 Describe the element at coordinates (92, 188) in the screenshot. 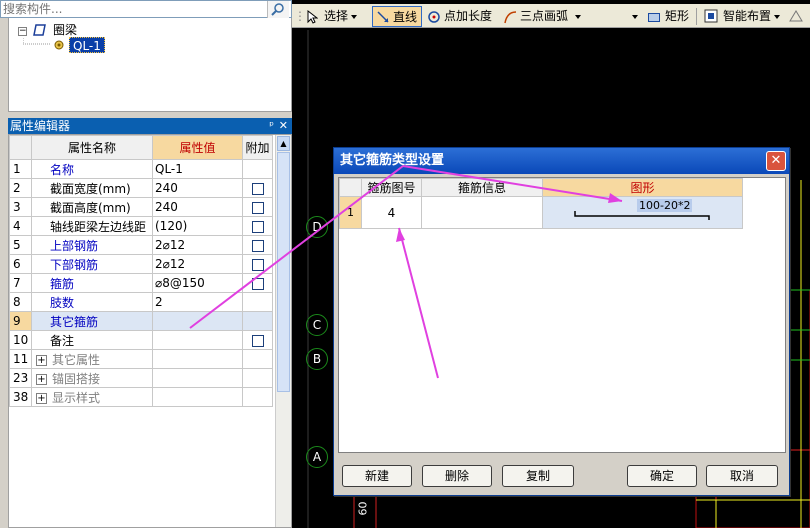

I see `property-name-cell: 截面宽度(mm)` at that location.